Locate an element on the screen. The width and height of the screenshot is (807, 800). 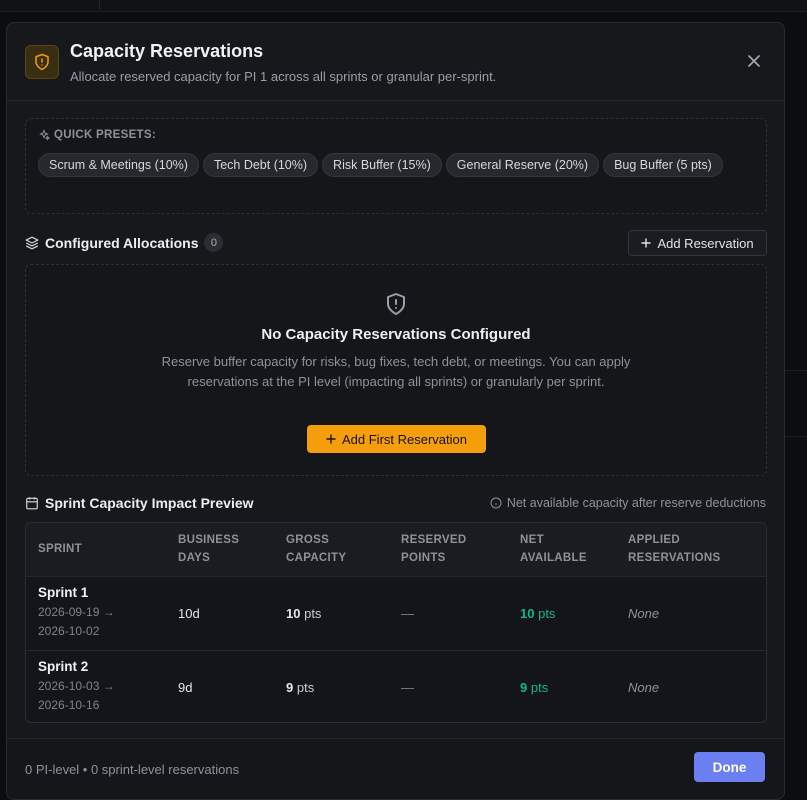
allocations-count-badge: 0 is located at coordinates (214, 242).